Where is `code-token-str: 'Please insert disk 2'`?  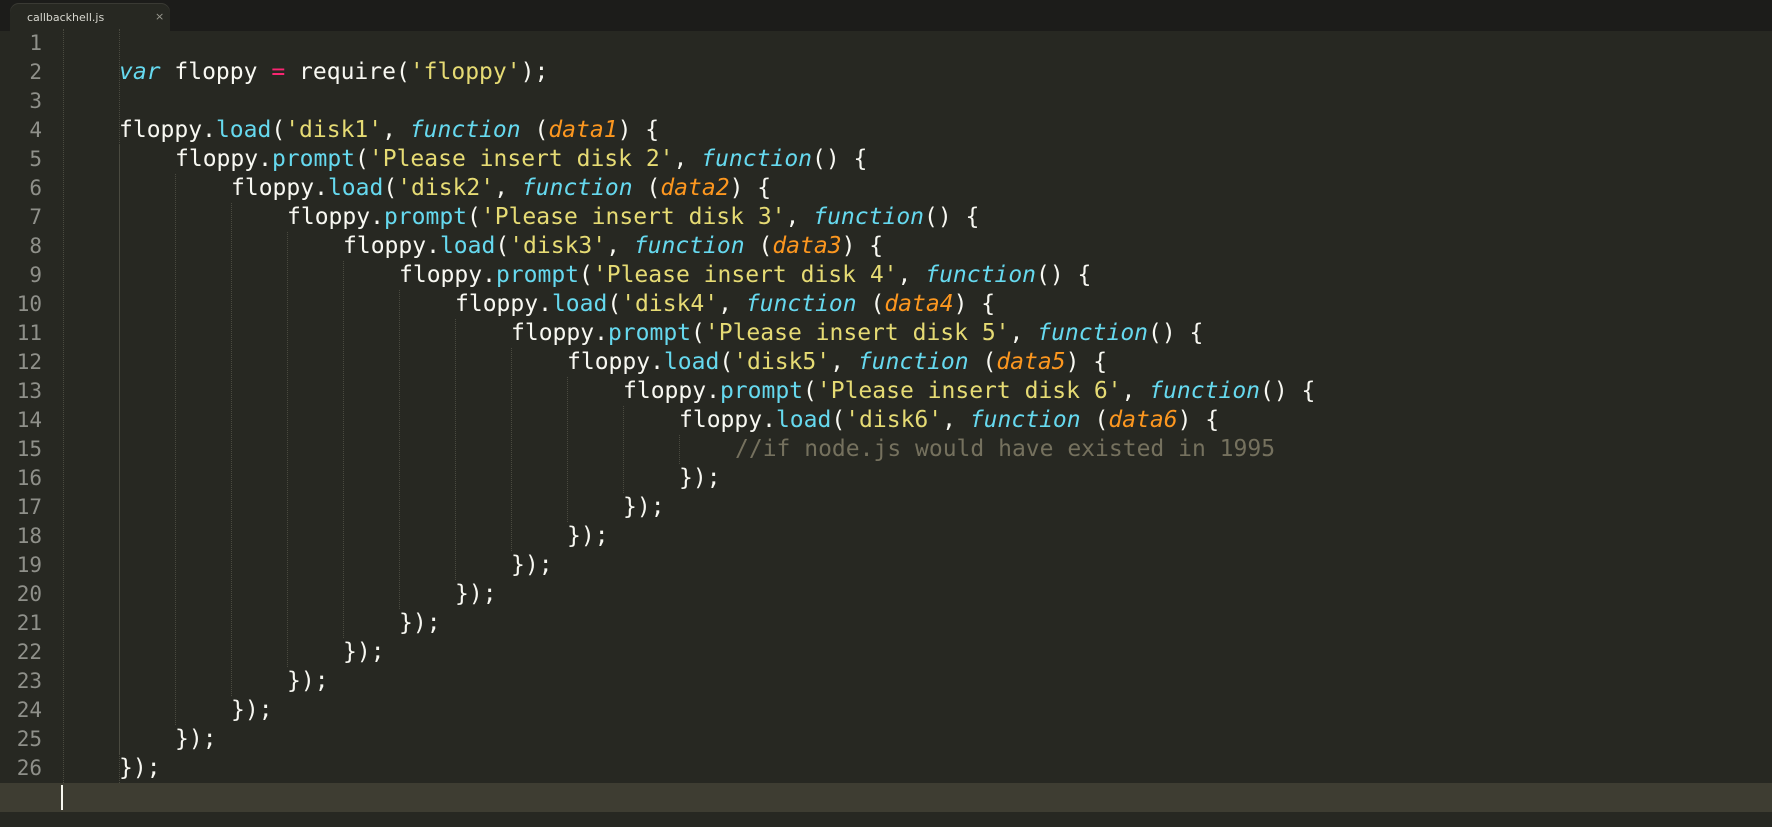 code-token-str: 'Please insert disk 2' is located at coordinates (521, 159).